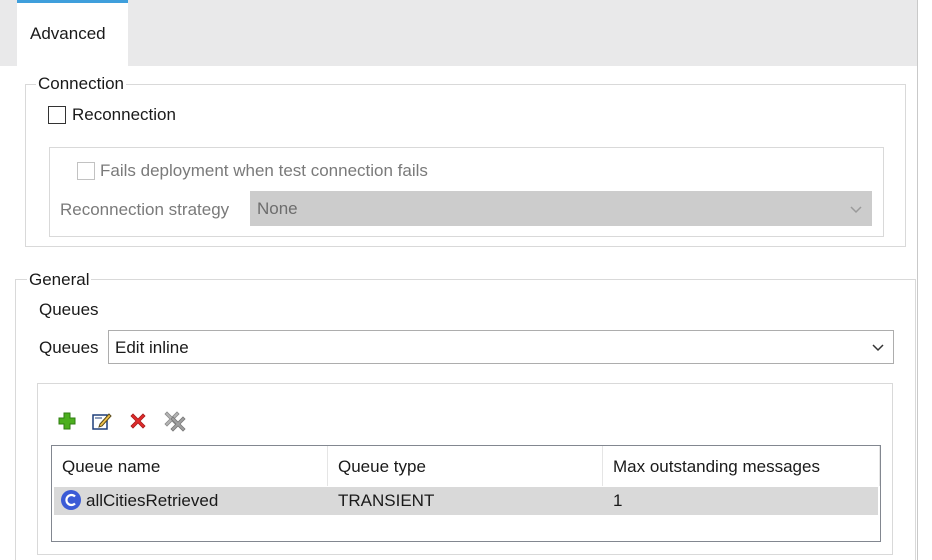 The width and height of the screenshot is (932, 560). I want to click on general-legend: General, so click(59, 280).